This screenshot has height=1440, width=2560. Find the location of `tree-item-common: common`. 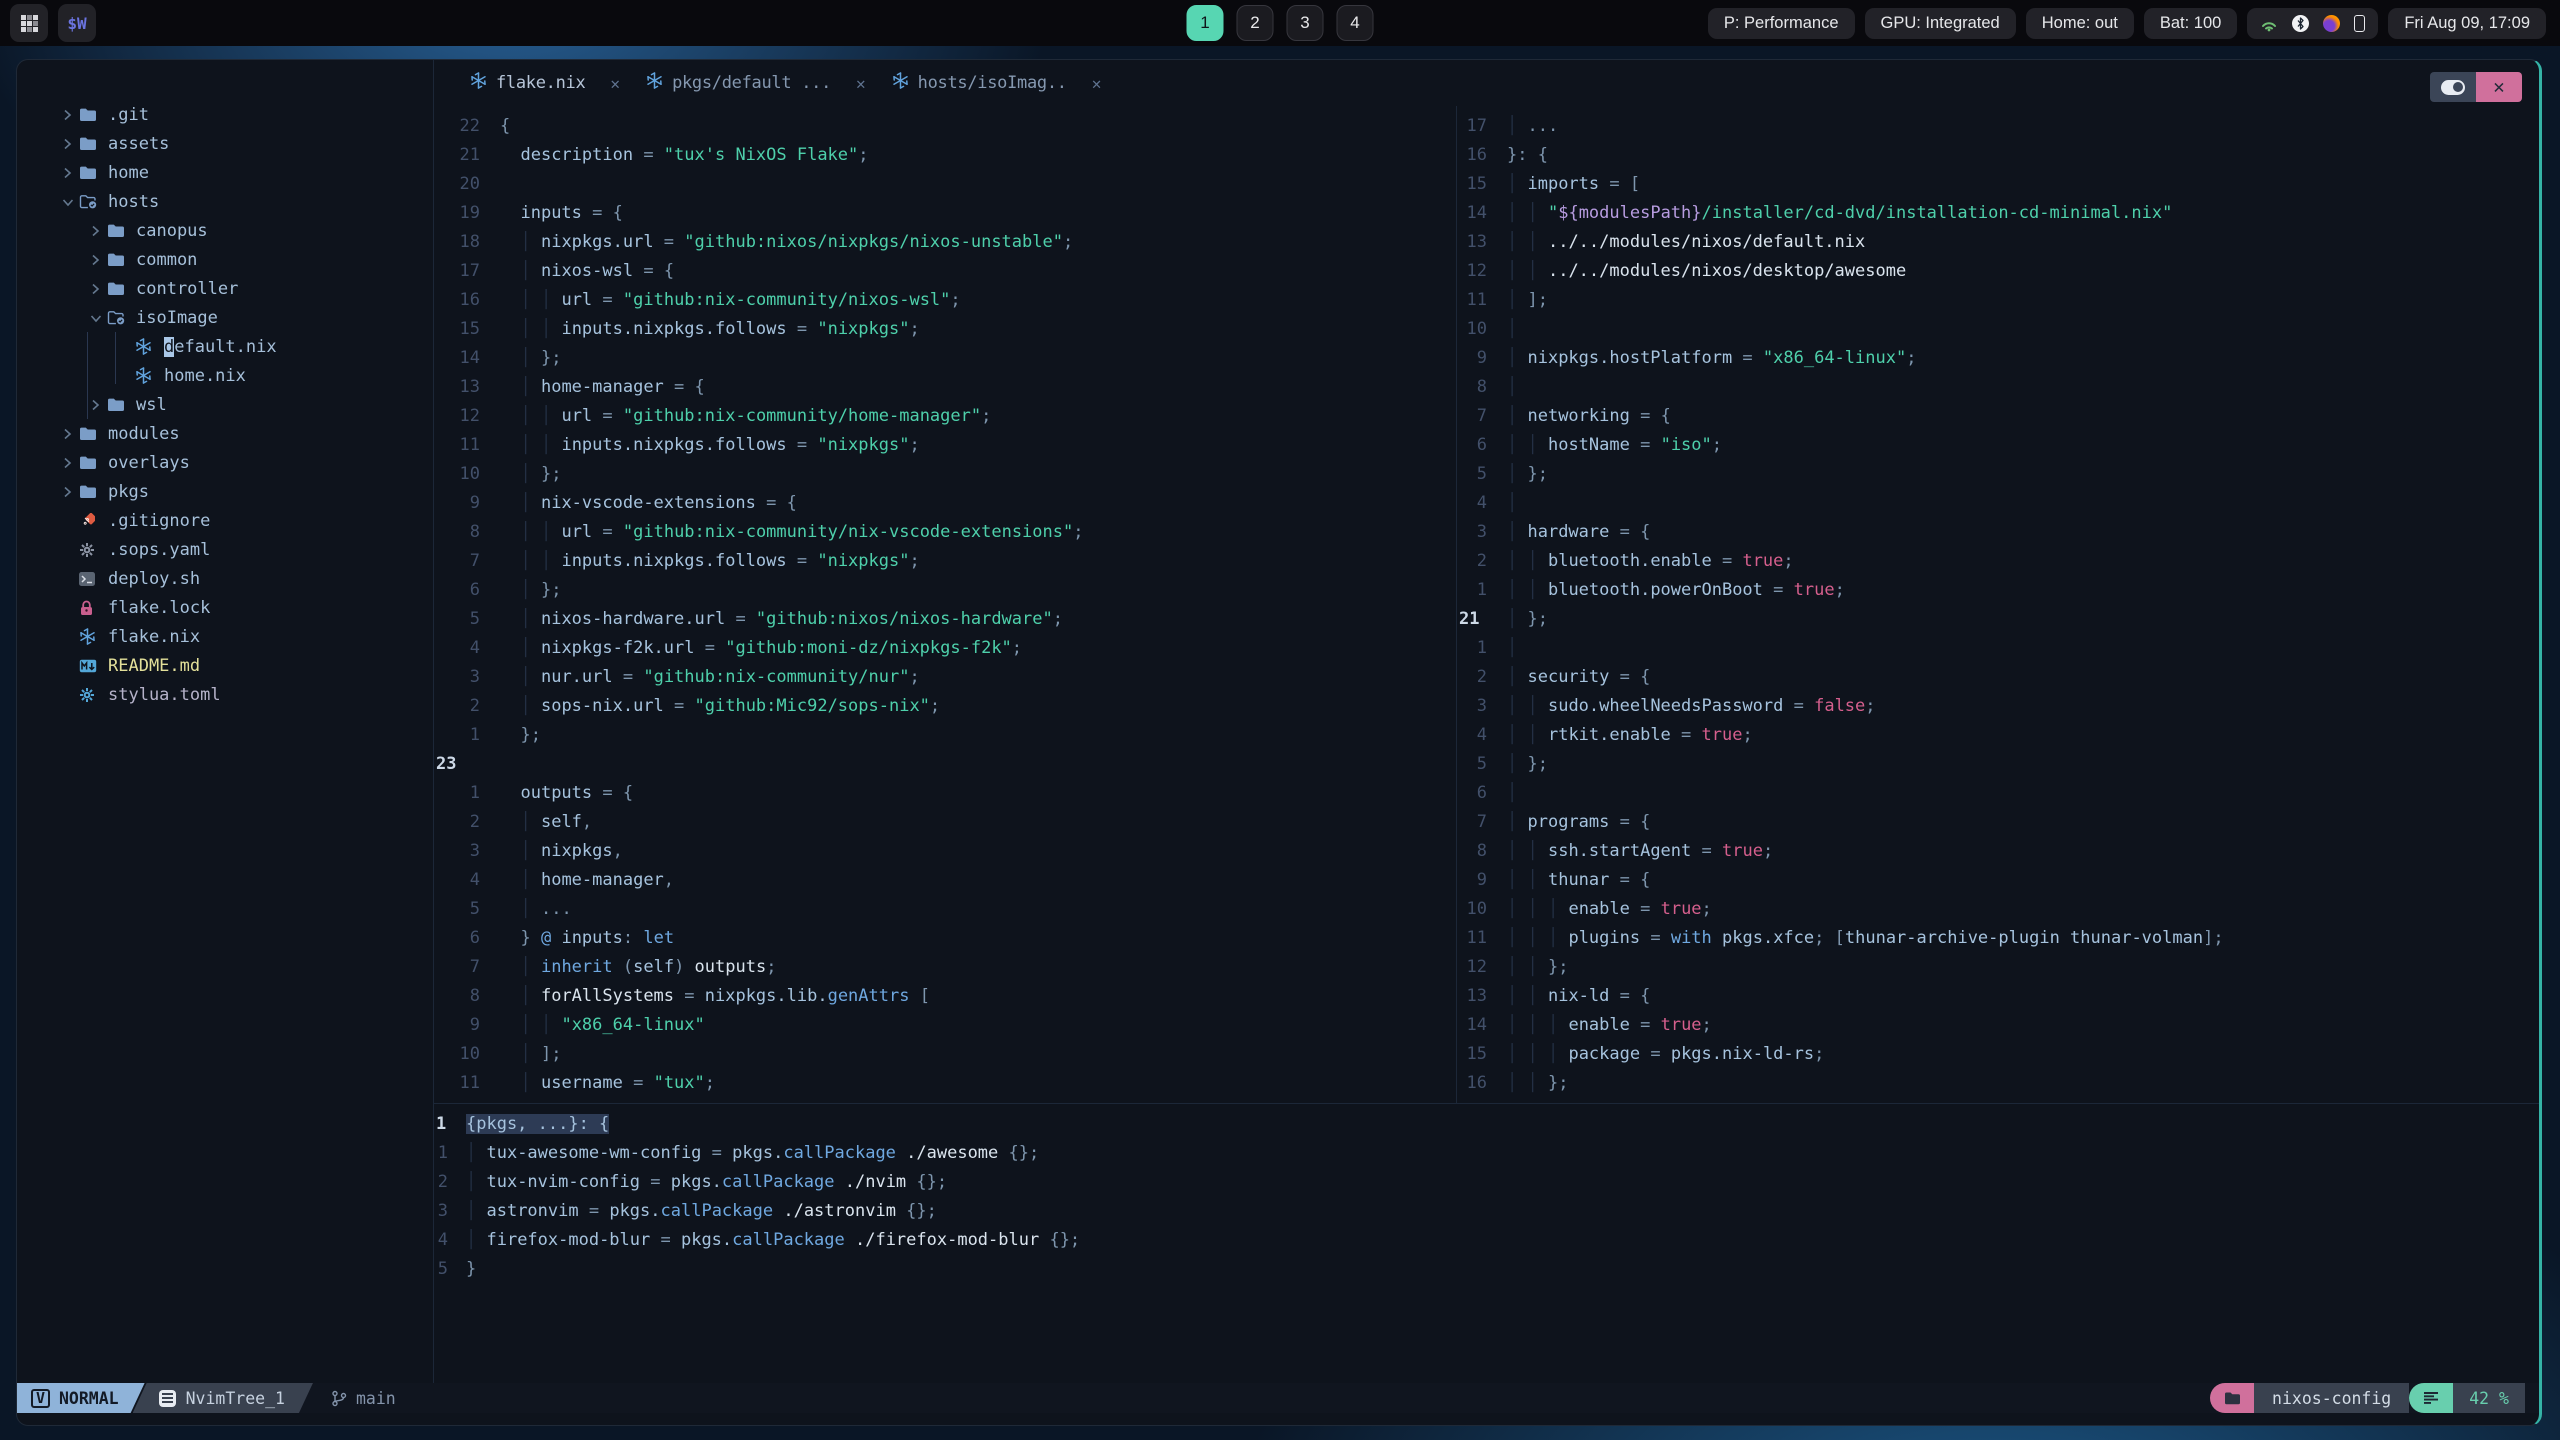

tree-item-common: common is located at coordinates (225, 259).